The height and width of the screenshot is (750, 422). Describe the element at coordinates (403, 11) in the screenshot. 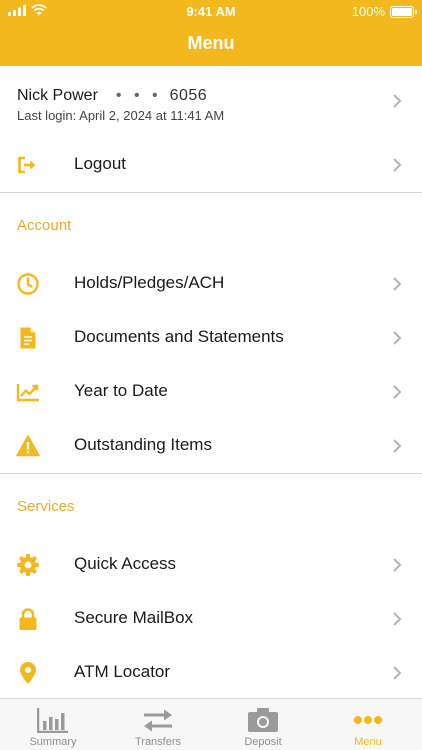

I see `battery-icon` at that location.